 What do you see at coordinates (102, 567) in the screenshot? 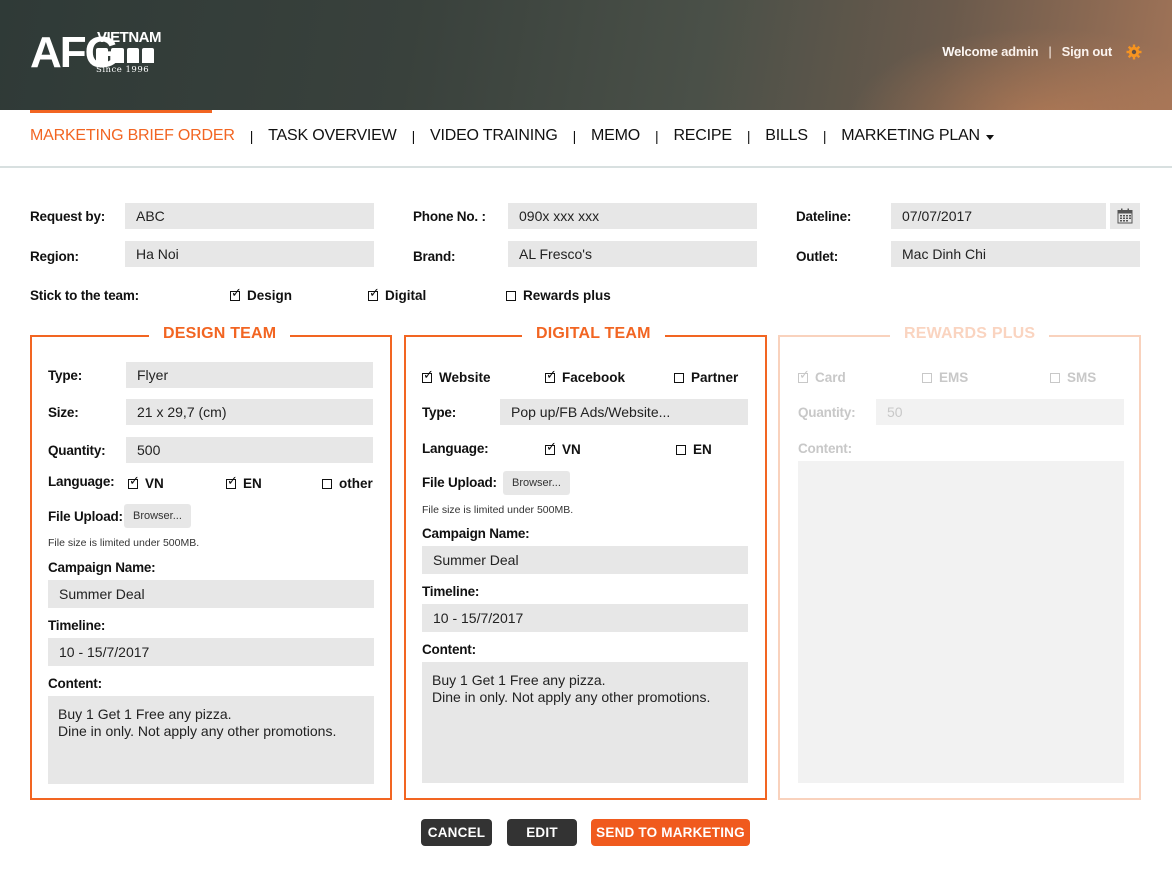
I see `design-campaign-label: Campaign Name:` at bounding box center [102, 567].